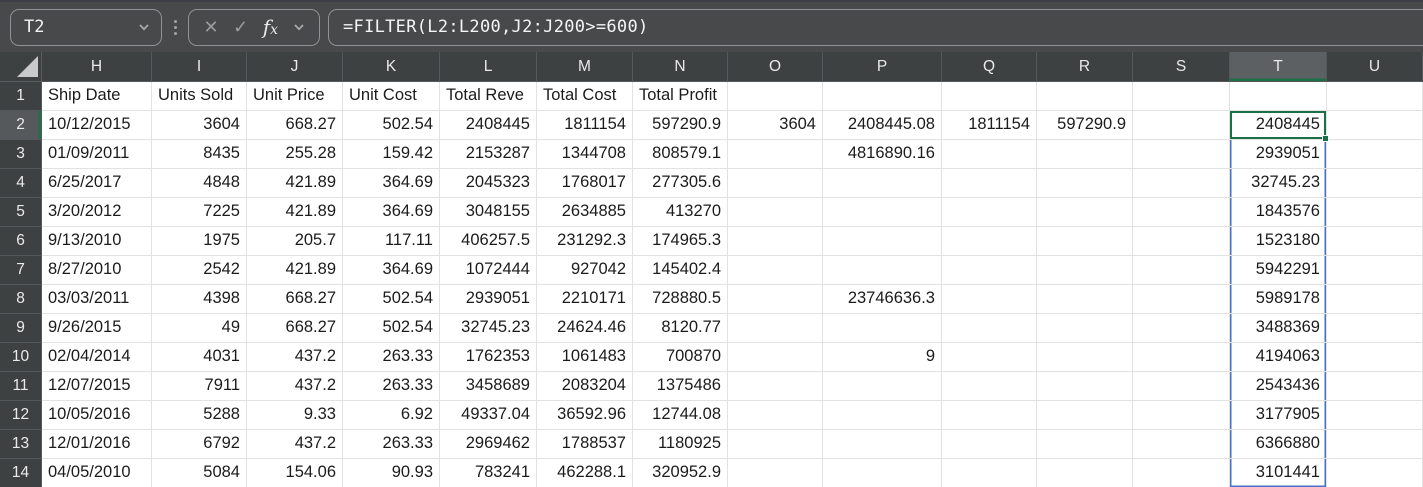 The image size is (1423, 487). What do you see at coordinates (21, 357) in the screenshot?
I see `row-header-10: 10` at bounding box center [21, 357].